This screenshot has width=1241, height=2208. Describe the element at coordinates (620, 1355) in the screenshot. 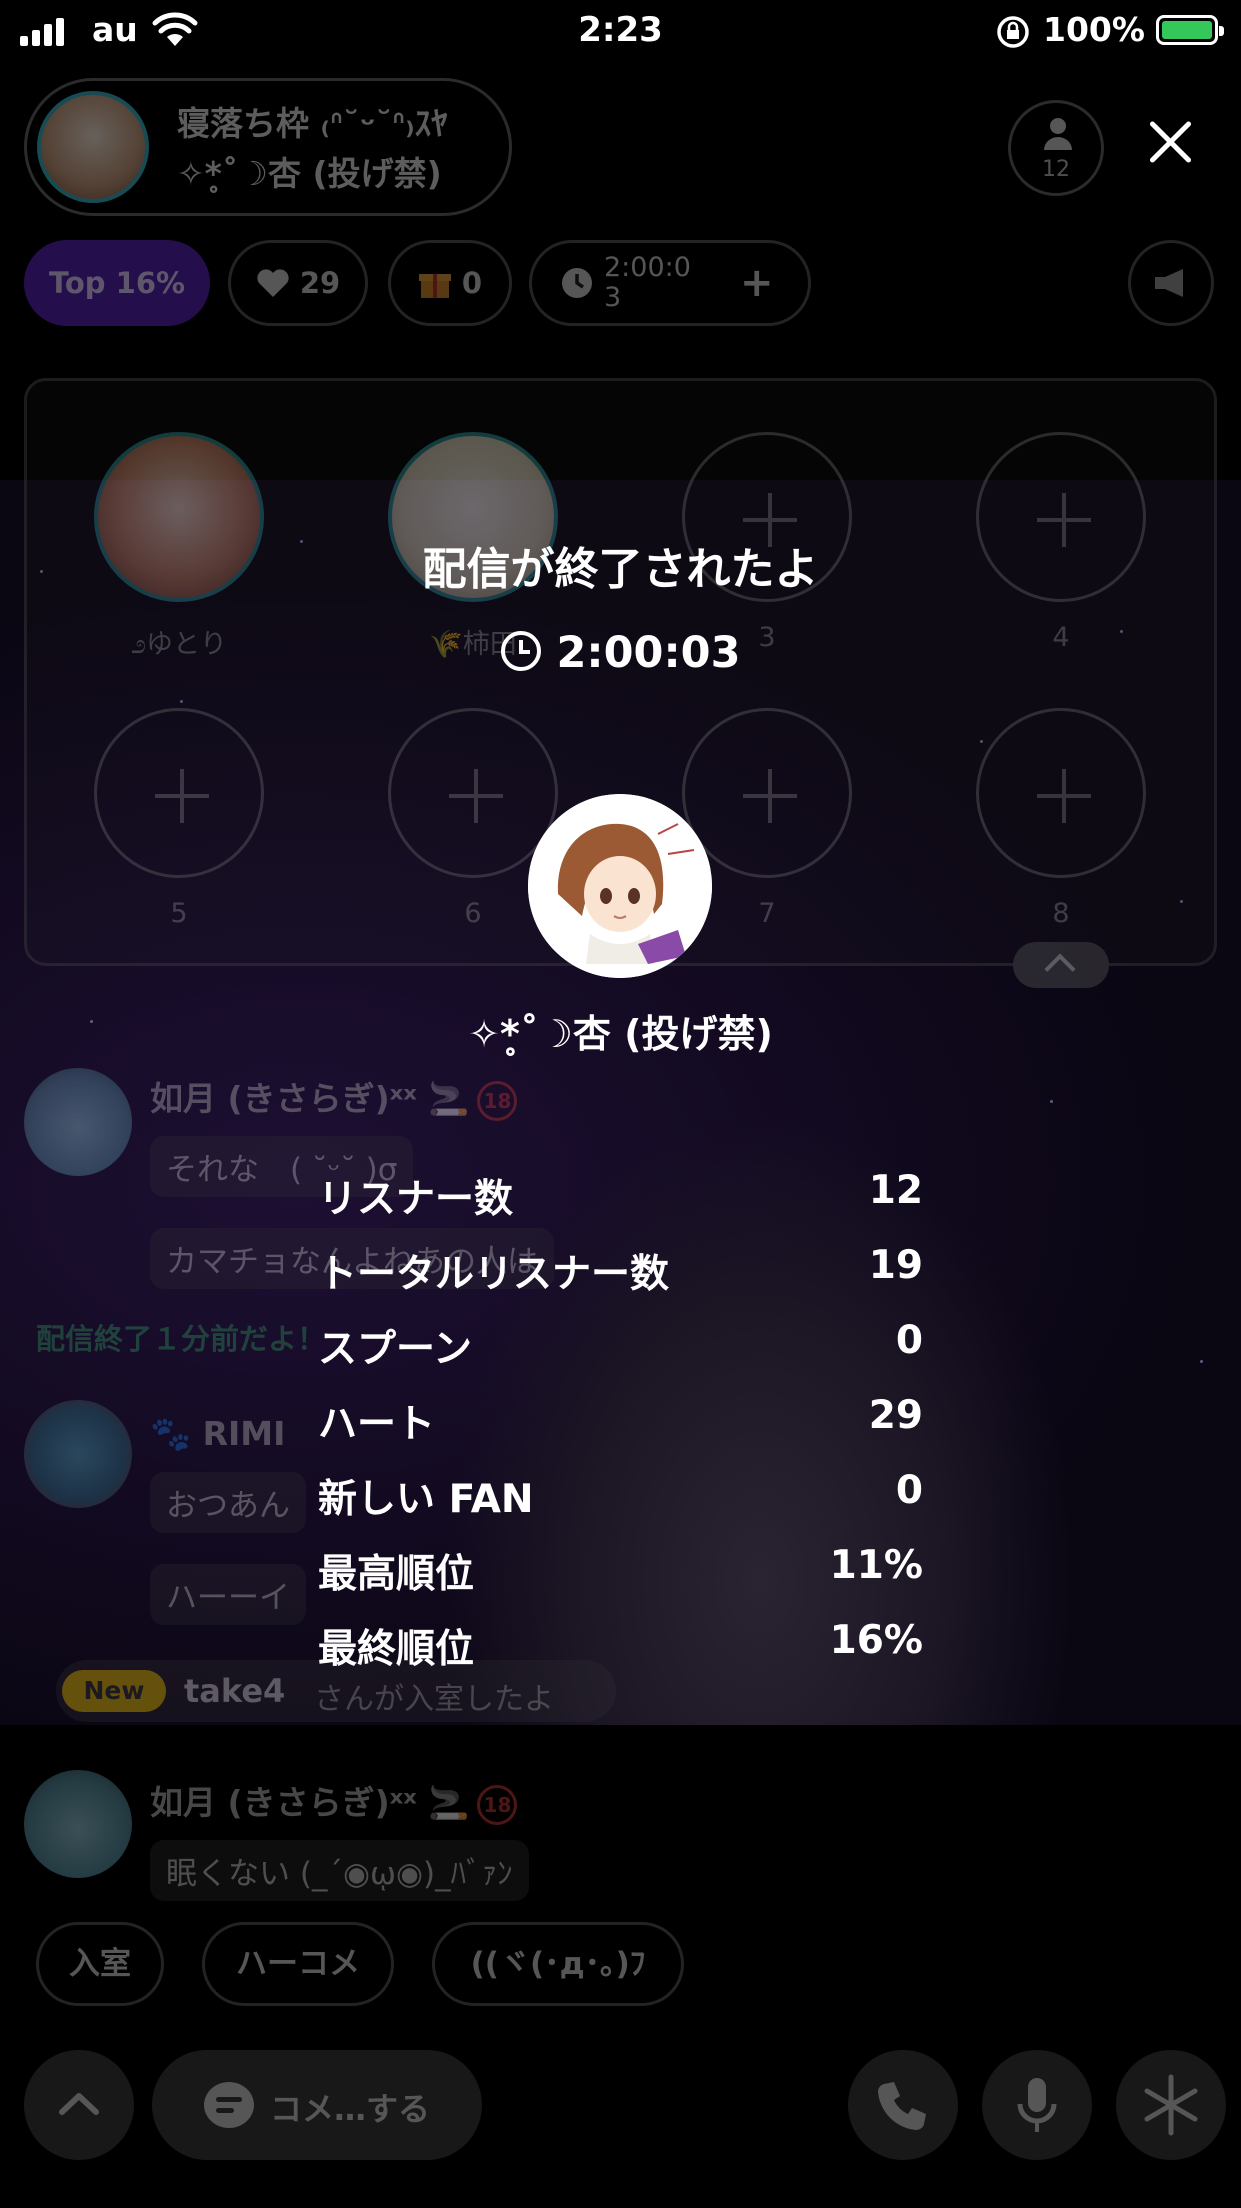

I see `stat-spoons: スプーン 0` at that location.